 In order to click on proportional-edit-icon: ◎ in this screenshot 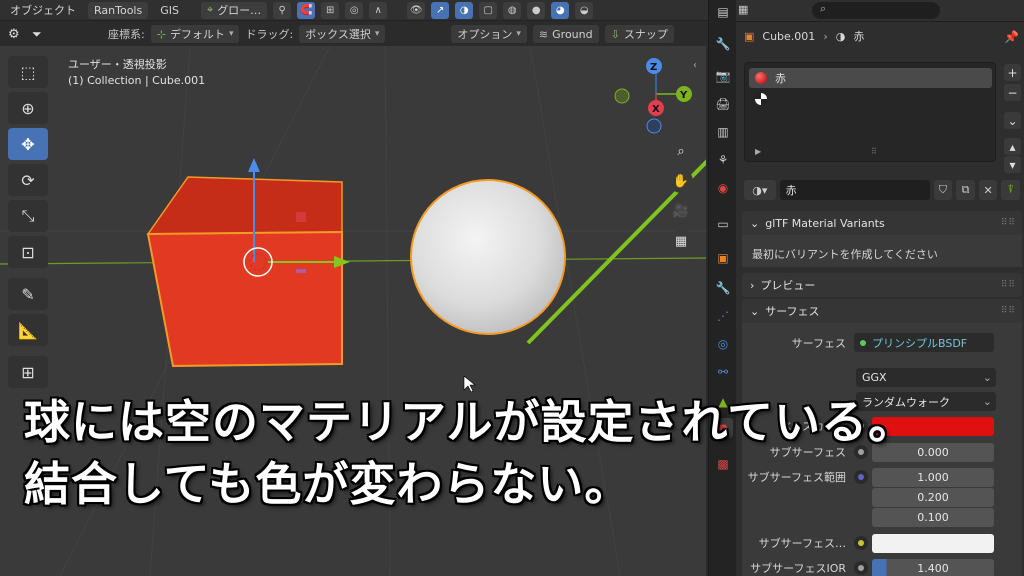, I will do `click(354, 10)`.